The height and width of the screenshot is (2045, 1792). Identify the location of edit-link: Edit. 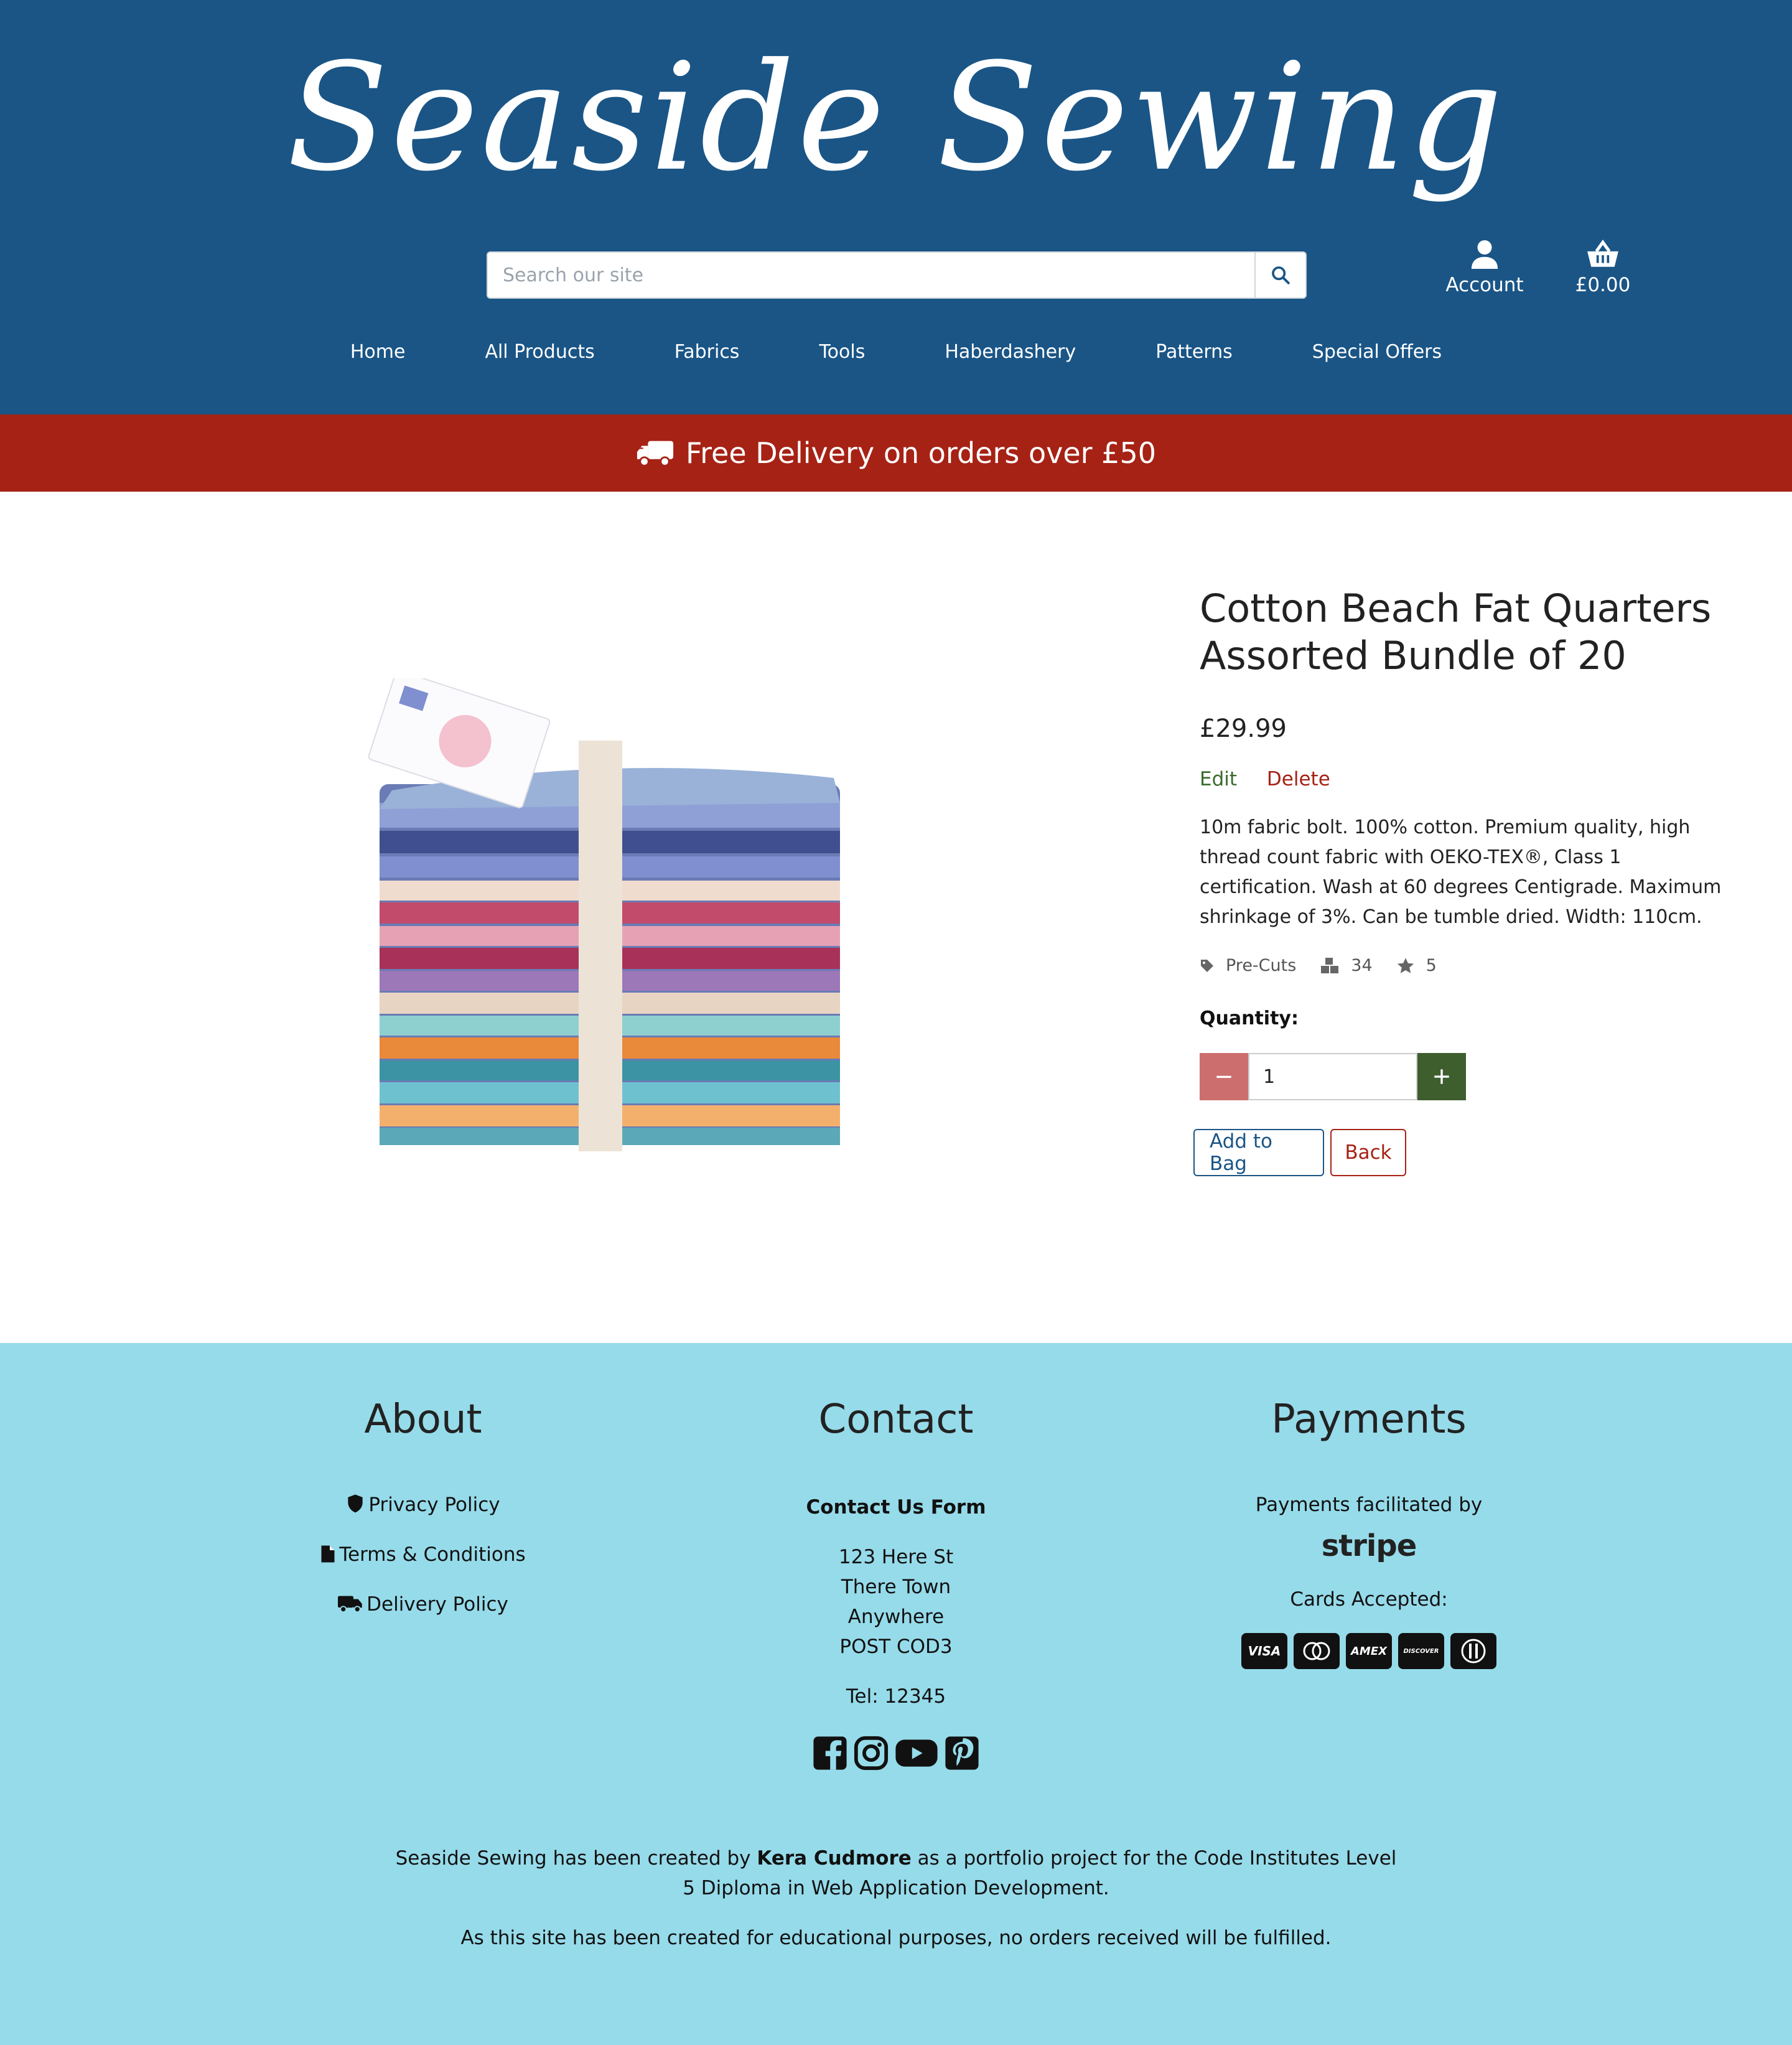
(1218, 779).